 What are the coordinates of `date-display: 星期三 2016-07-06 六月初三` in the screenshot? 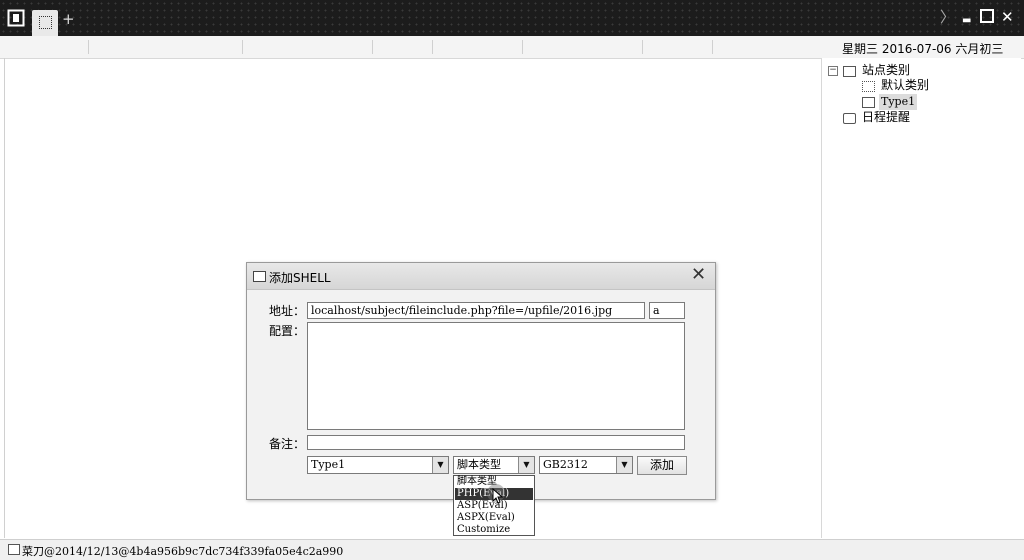 It's located at (923, 49).